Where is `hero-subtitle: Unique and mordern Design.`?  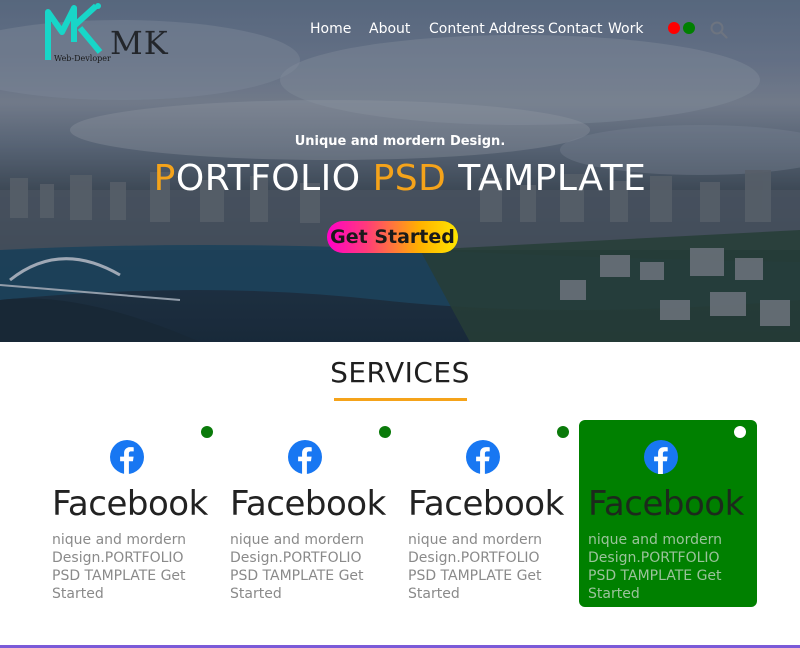 hero-subtitle: Unique and mordern Design. is located at coordinates (400, 141).